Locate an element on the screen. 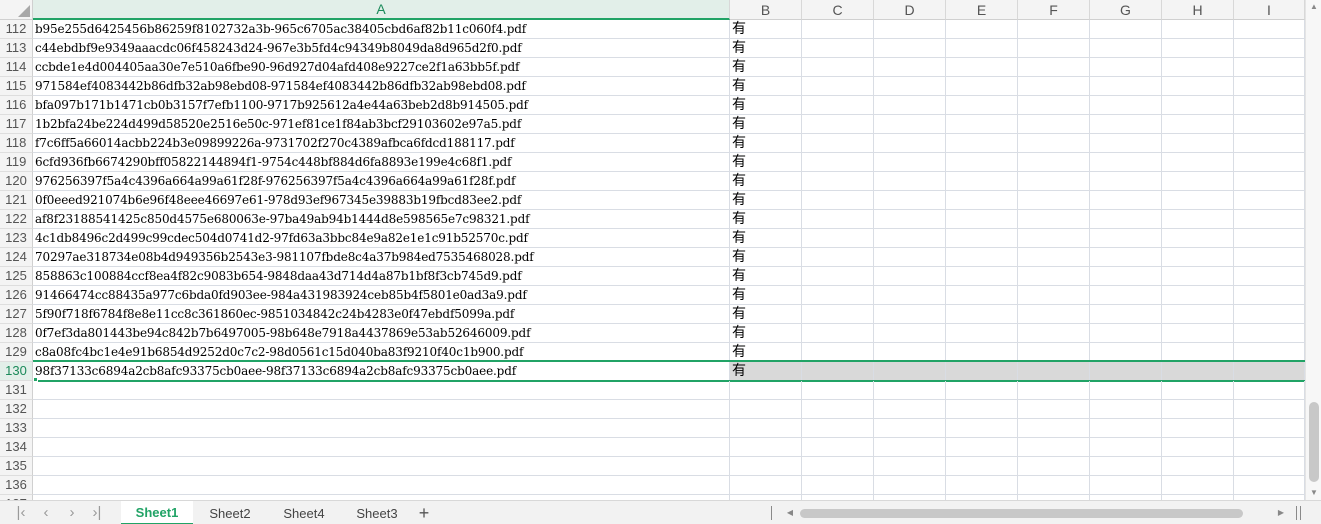  row-header: 122 is located at coordinates (16, 219).